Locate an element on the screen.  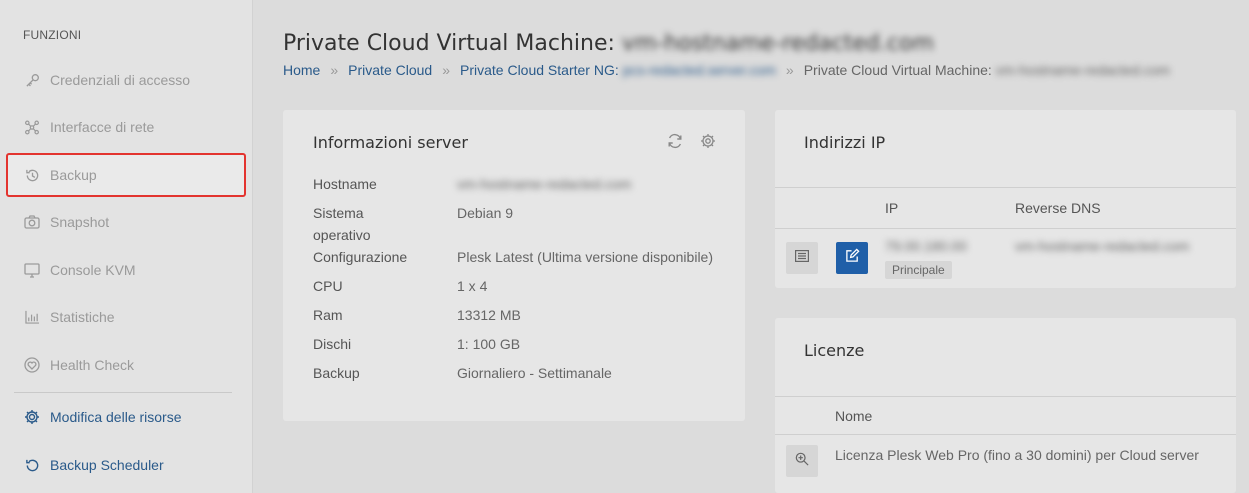
sidebar-item-backup: Backup is located at coordinates (126, 175).